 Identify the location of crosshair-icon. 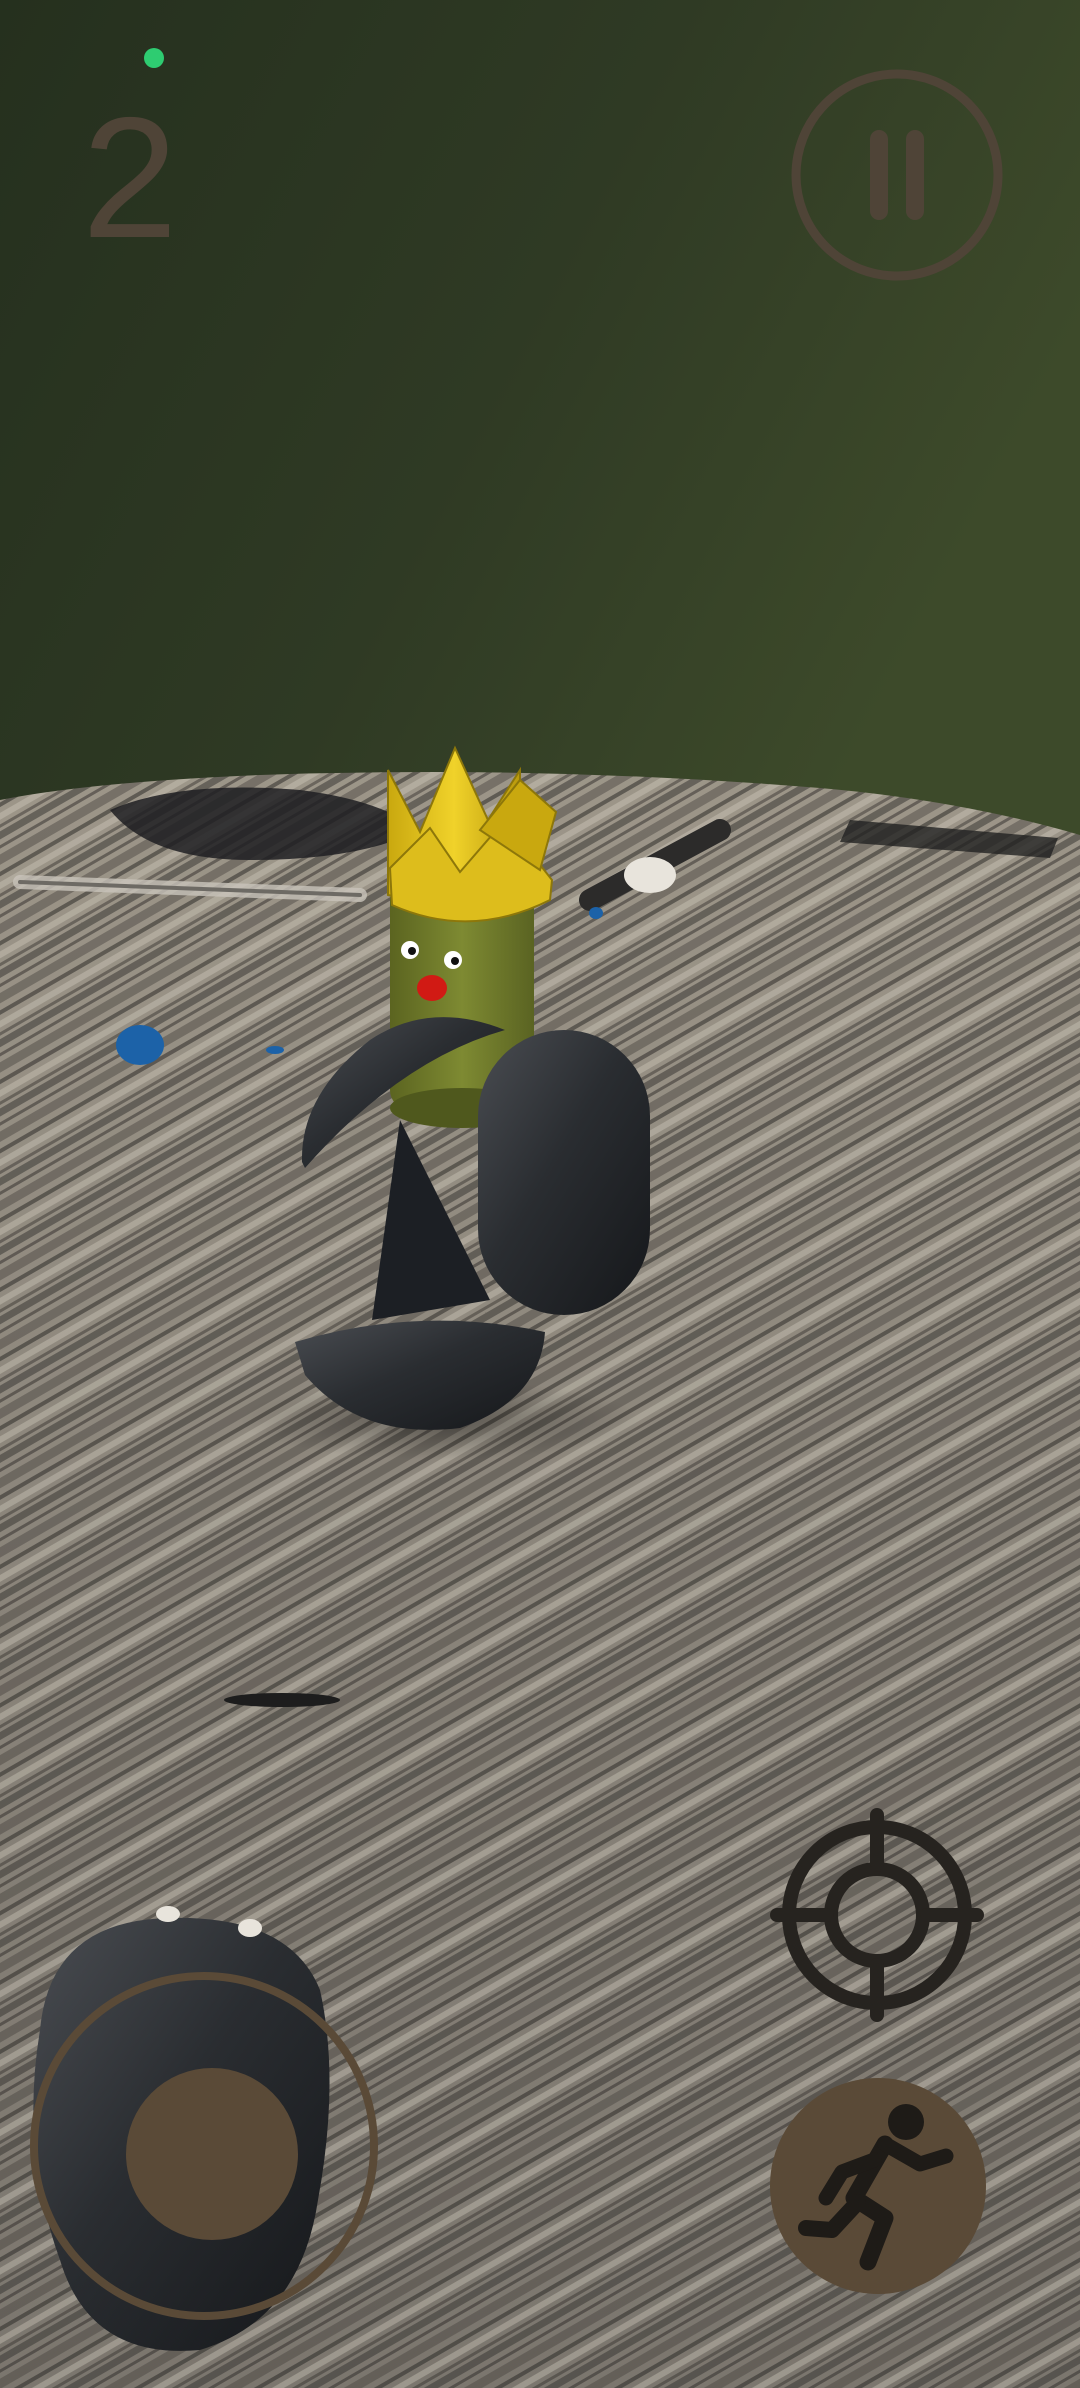
(877, 1915).